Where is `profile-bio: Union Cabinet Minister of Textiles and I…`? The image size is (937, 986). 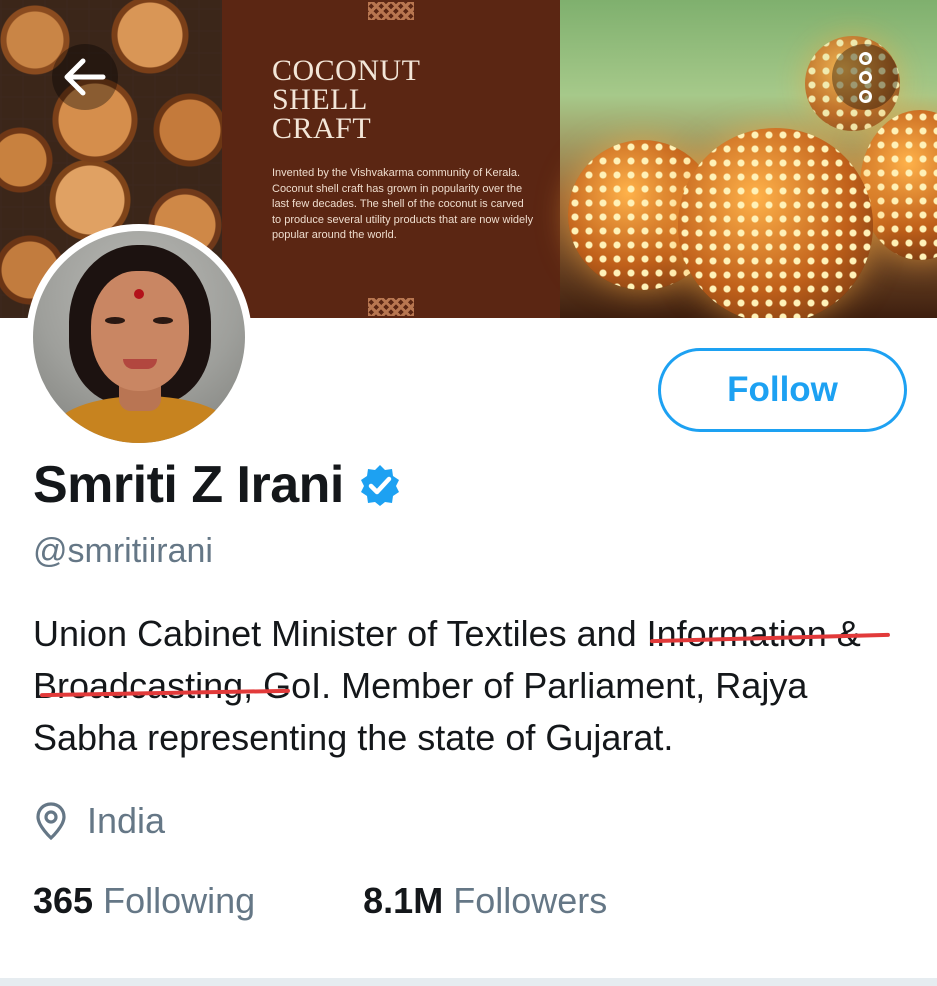
profile-bio: Union Cabinet Minister of Textiles and I… is located at coordinates (447, 685).